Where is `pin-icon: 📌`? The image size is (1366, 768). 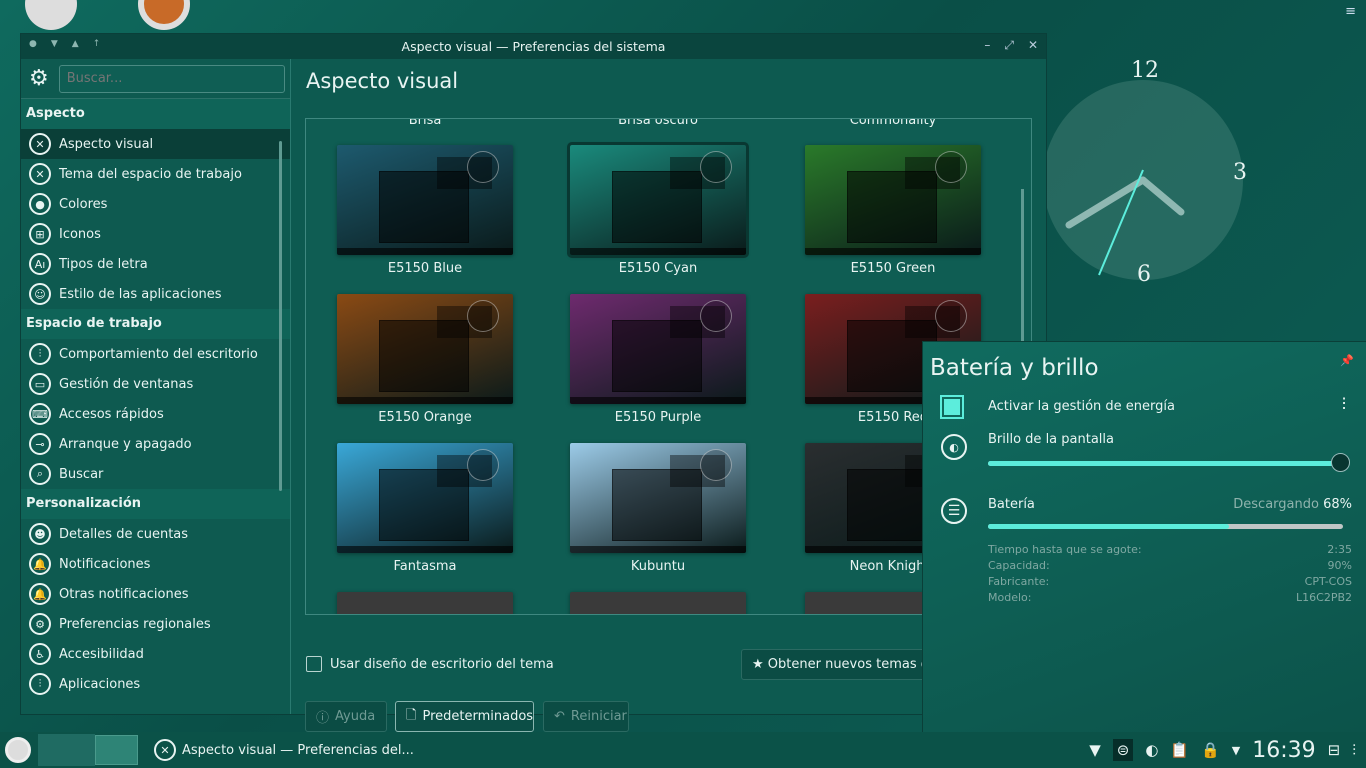 pin-icon: 📌 is located at coordinates (1347, 360).